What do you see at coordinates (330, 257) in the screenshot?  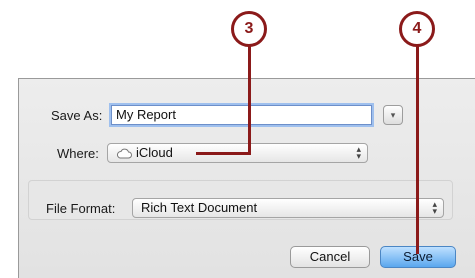 I see `cancel-button: Cancel` at bounding box center [330, 257].